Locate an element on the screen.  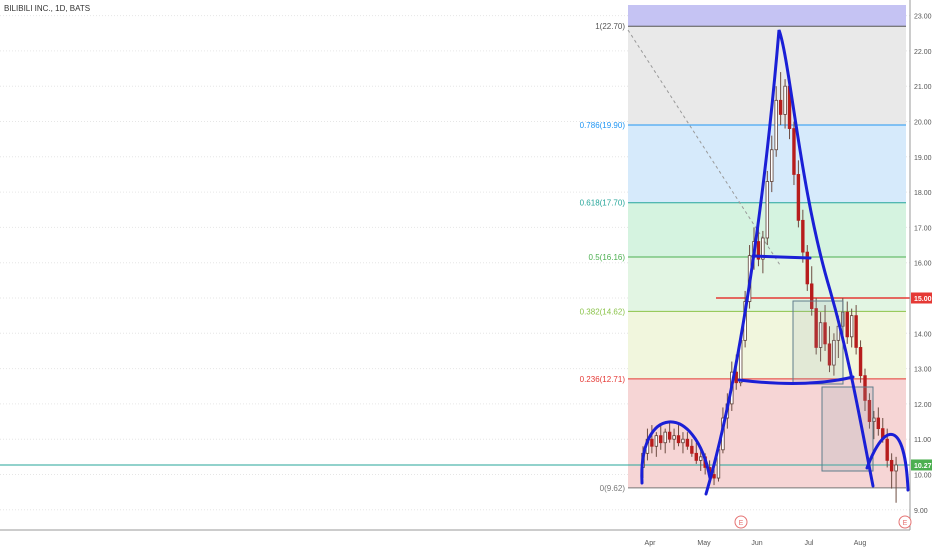
price-badge-label: 10.27 is located at coordinates (923, 466).